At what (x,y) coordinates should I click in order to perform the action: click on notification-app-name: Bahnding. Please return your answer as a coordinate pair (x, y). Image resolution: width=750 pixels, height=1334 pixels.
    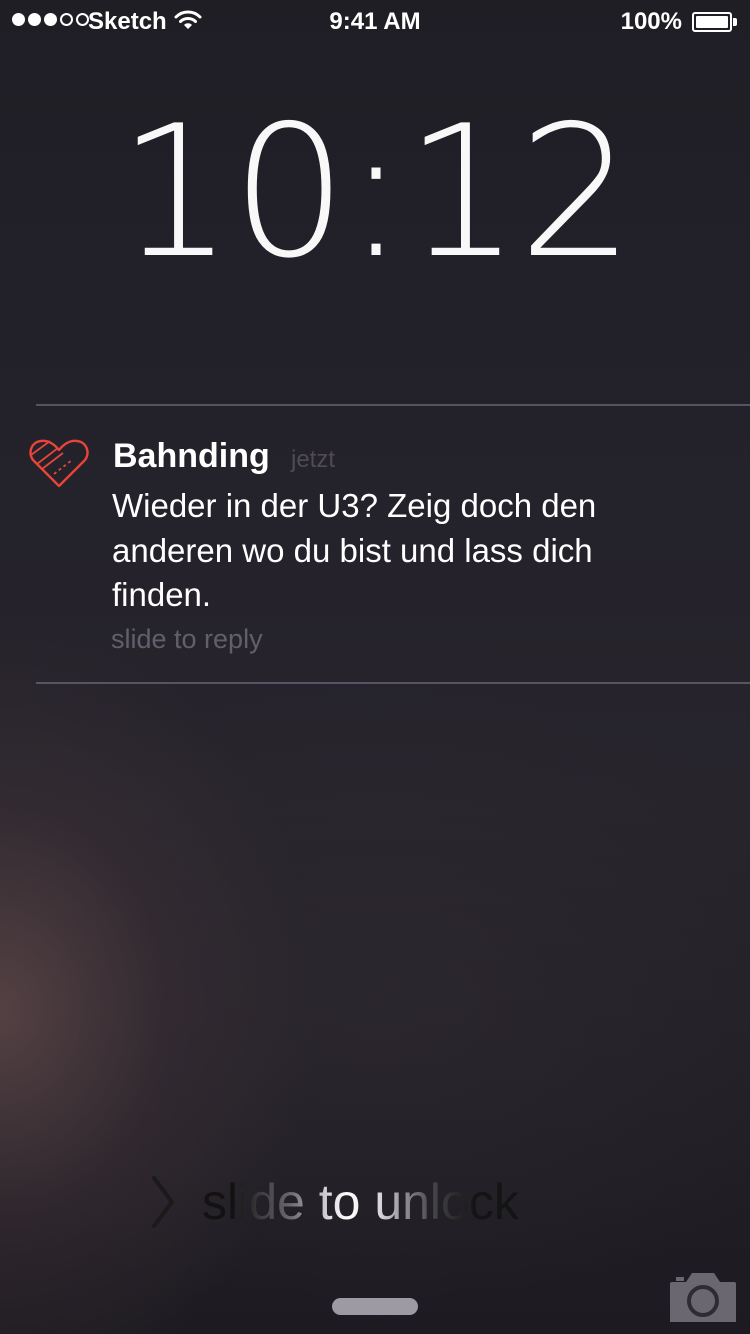
    Looking at the image, I should click on (191, 456).